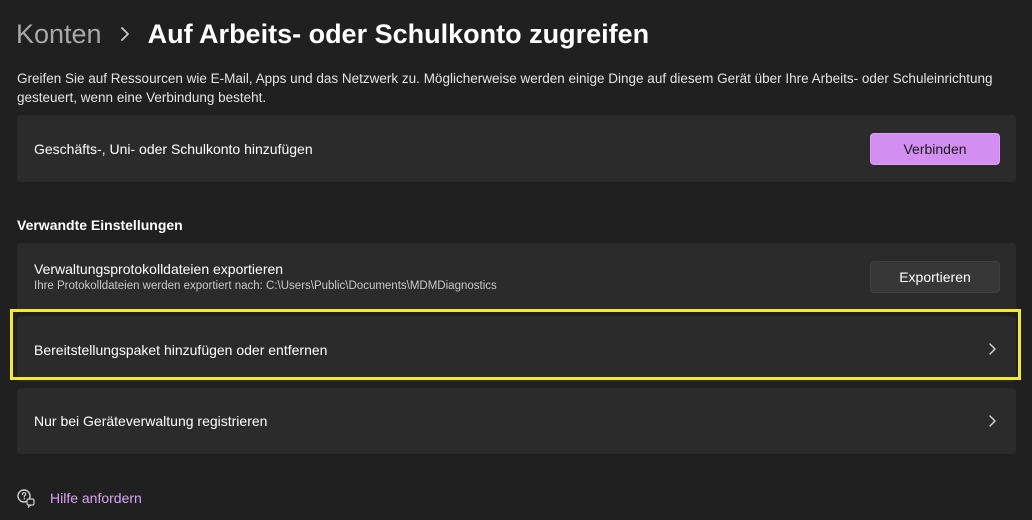 Image resolution: width=1032 pixels, height=520 pixels. Describe the element at coordinates (151, 421) in the screenshot. I see `device-management-enroll-label: Nur bei Geräteverwaltung registrieren` at that location.